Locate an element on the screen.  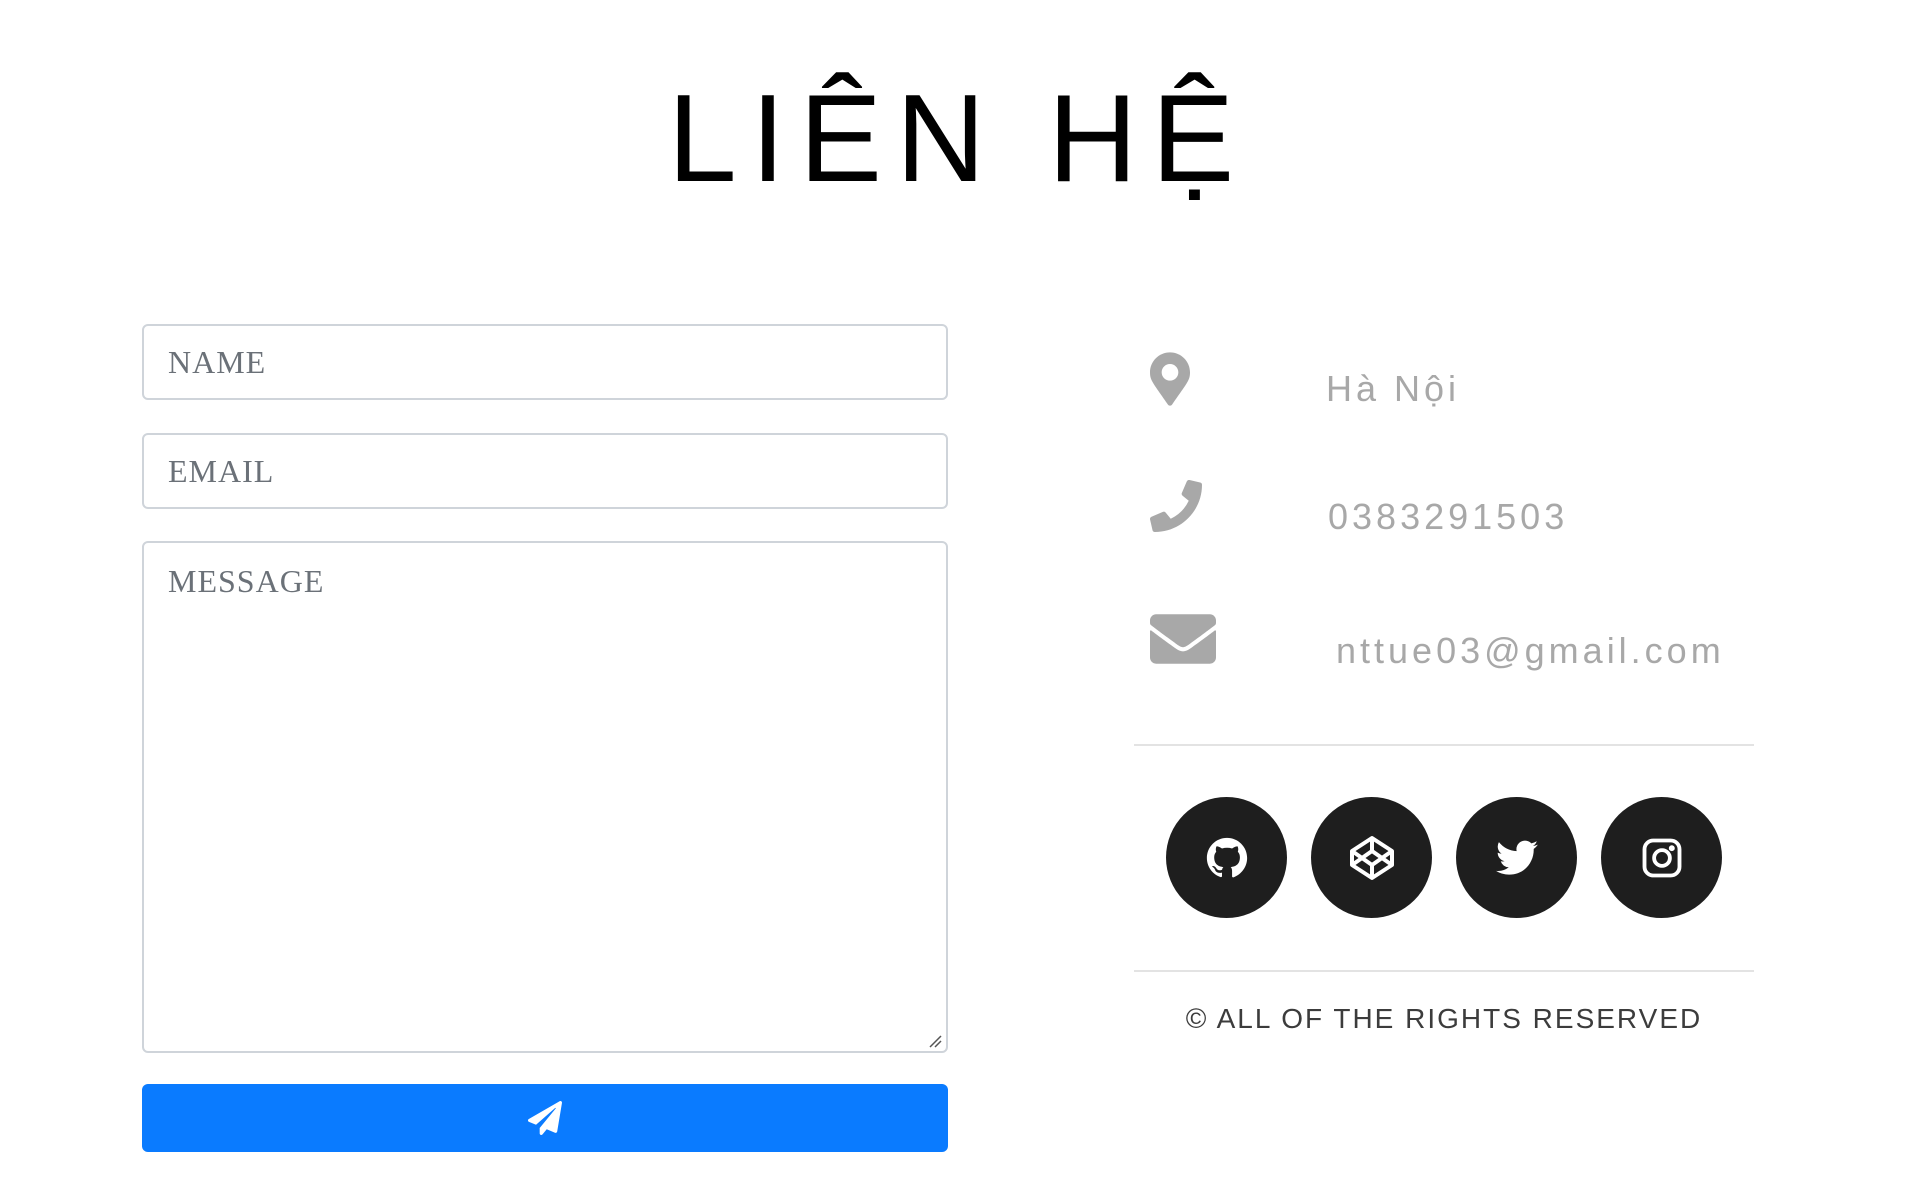
instagram-link is located at coordinates (1661, 857).